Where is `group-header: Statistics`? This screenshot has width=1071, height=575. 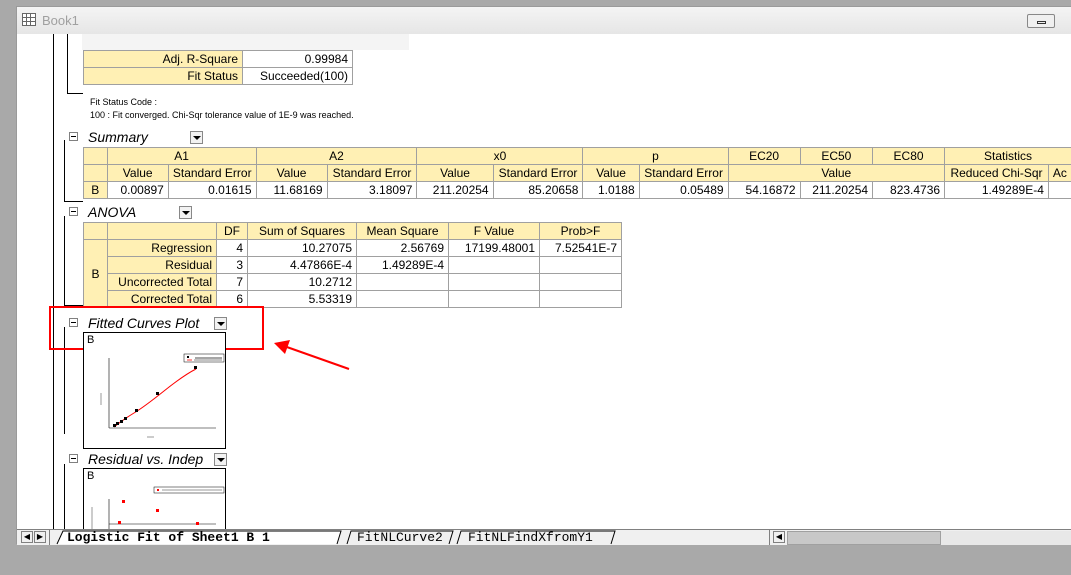
group-header: Statistics is located at coordinates (1007, 156).